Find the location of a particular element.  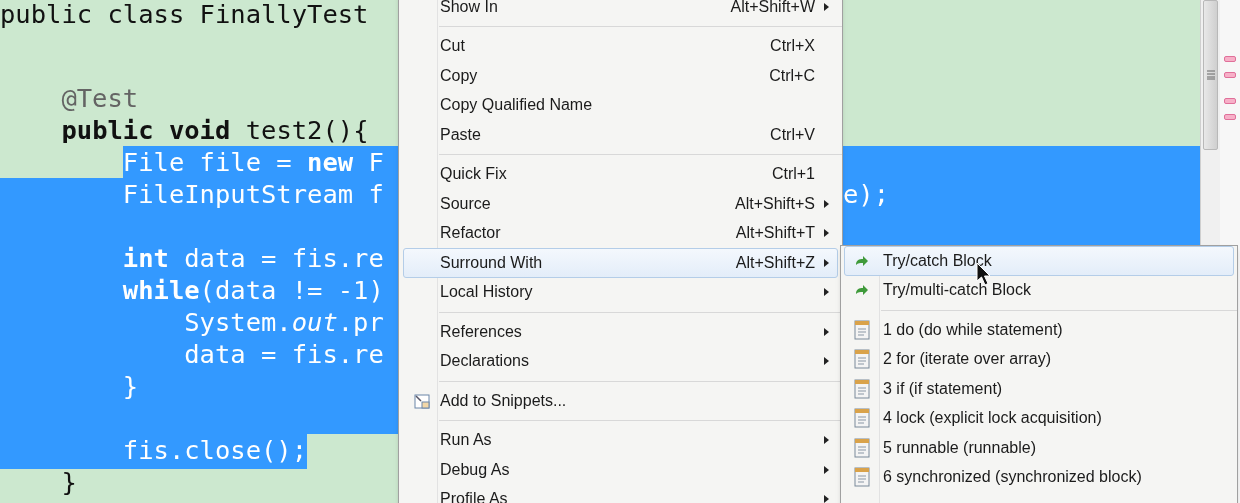

menu-item: Run As is located at coordinates (620, 440).